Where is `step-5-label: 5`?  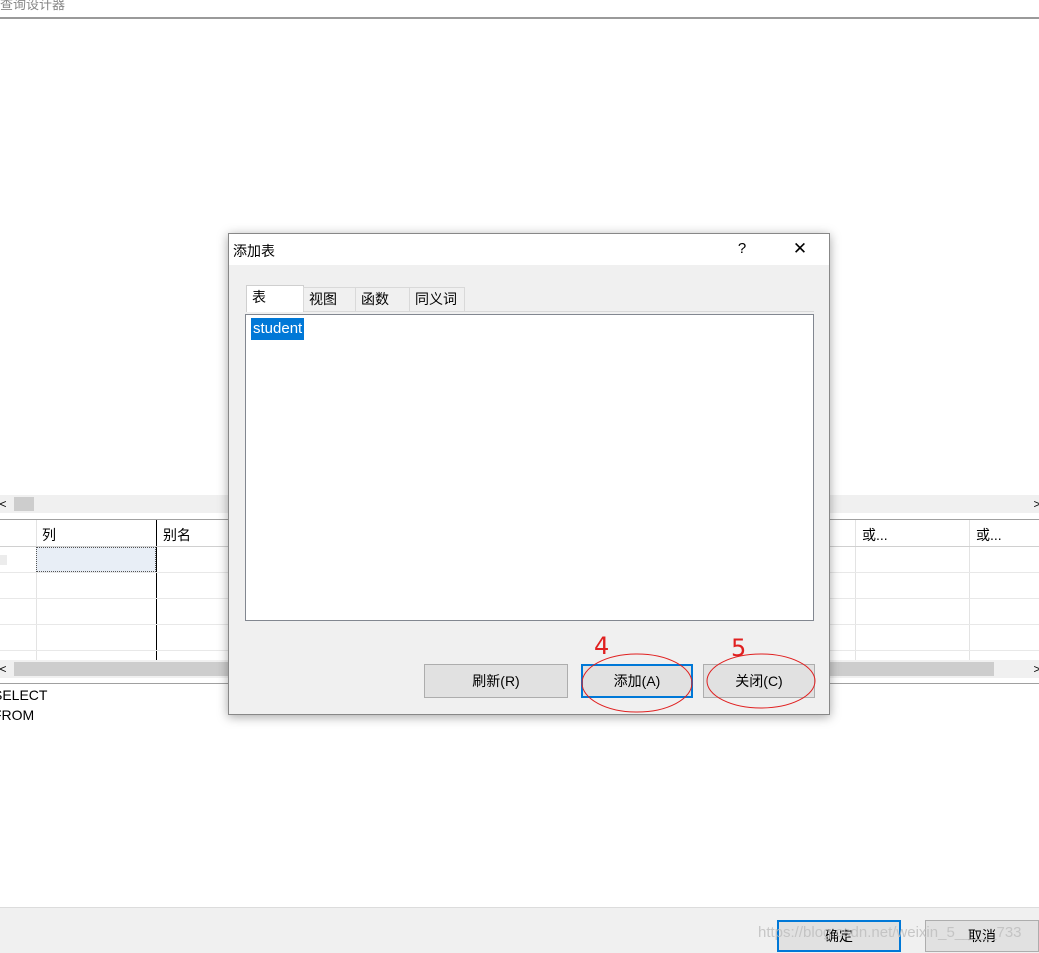
step-5-label: 5 is located at coordinates (739, 648).